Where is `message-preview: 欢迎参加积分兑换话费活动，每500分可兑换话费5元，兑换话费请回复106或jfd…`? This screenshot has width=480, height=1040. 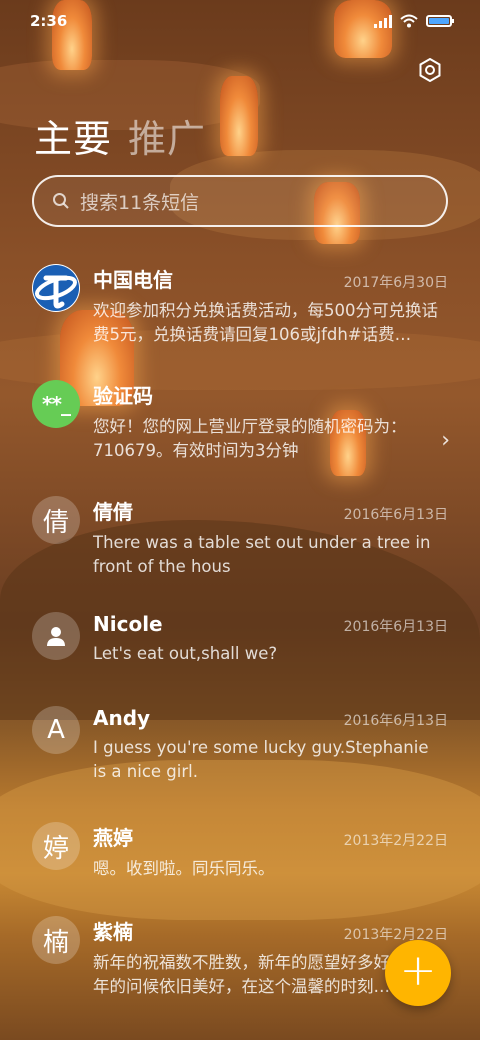 message-preview: 欢迎参加积分兑换话费活动，每500分可兑换话费5元，兑换话费请回复106或jfd… is located at coordinates (265, 322).